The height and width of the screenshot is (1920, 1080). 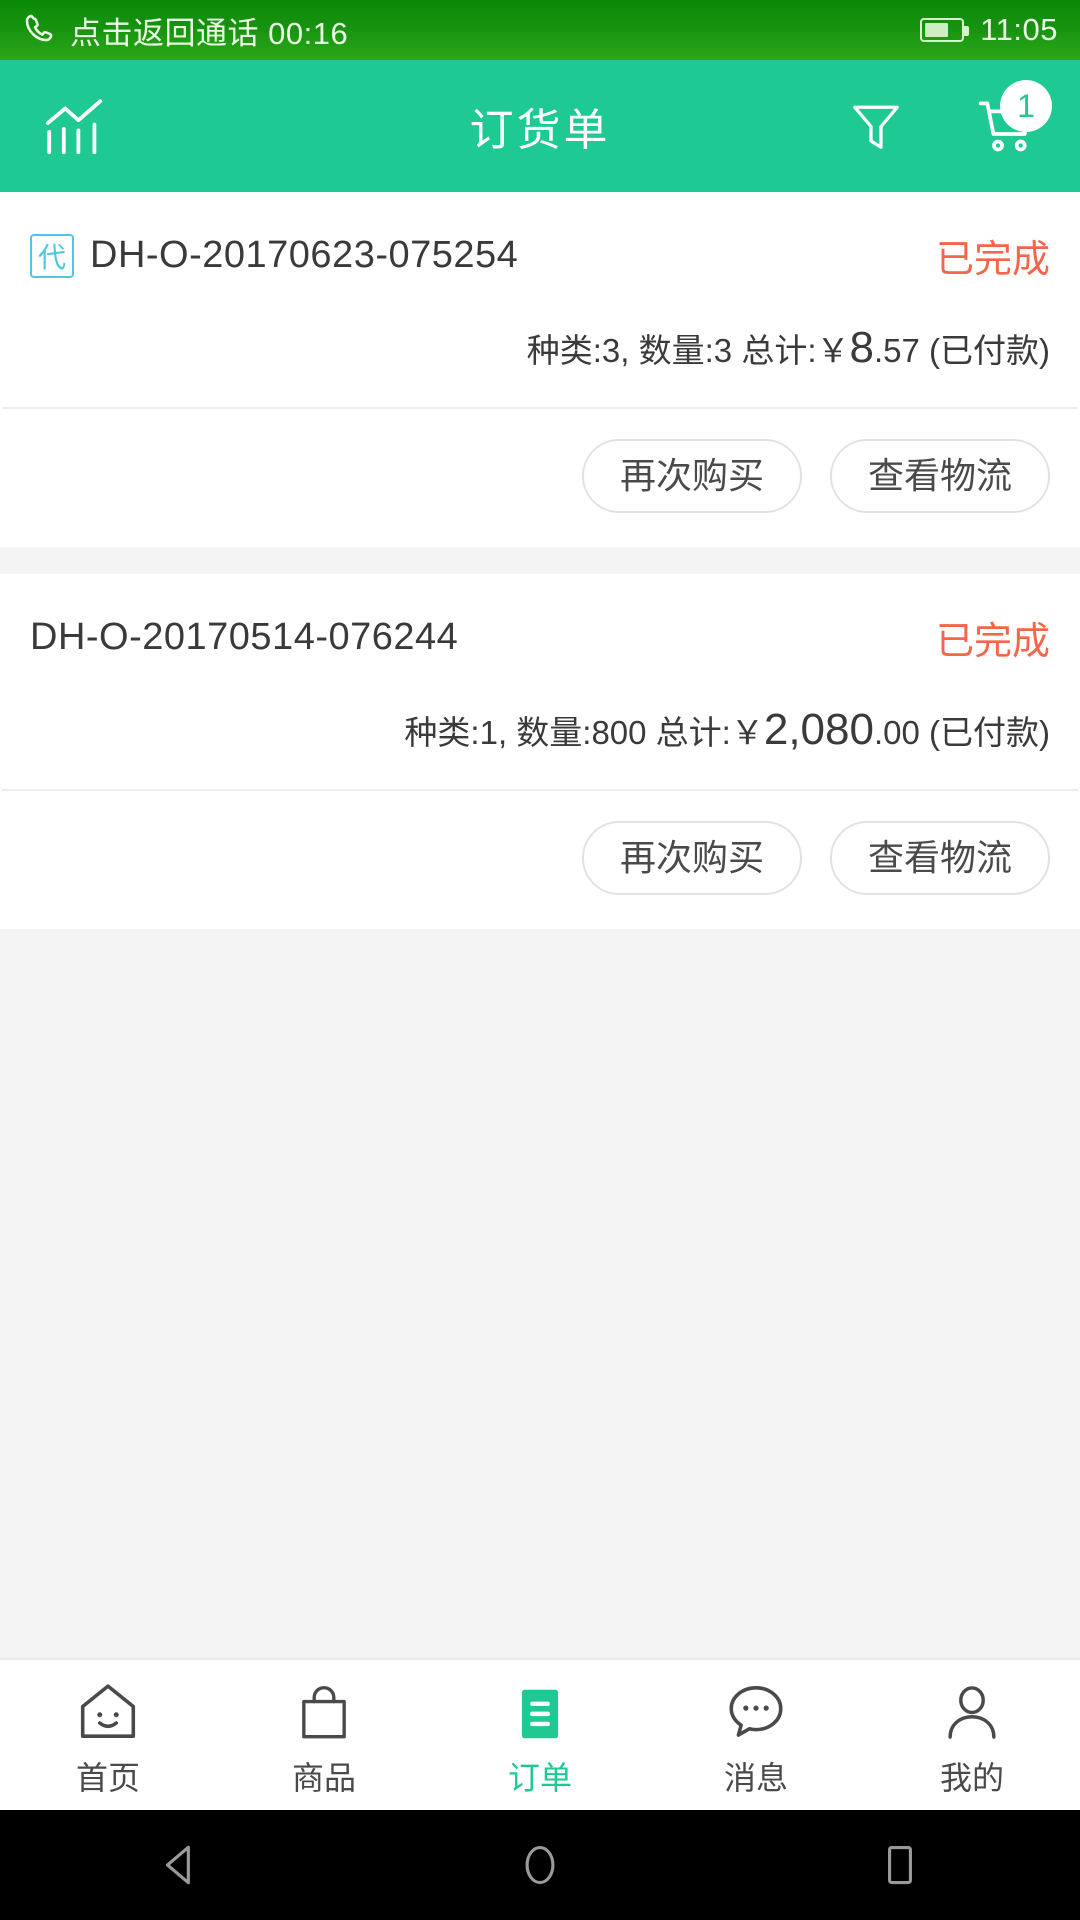 I want to click on battery-icon, so click(x=945, y=30).